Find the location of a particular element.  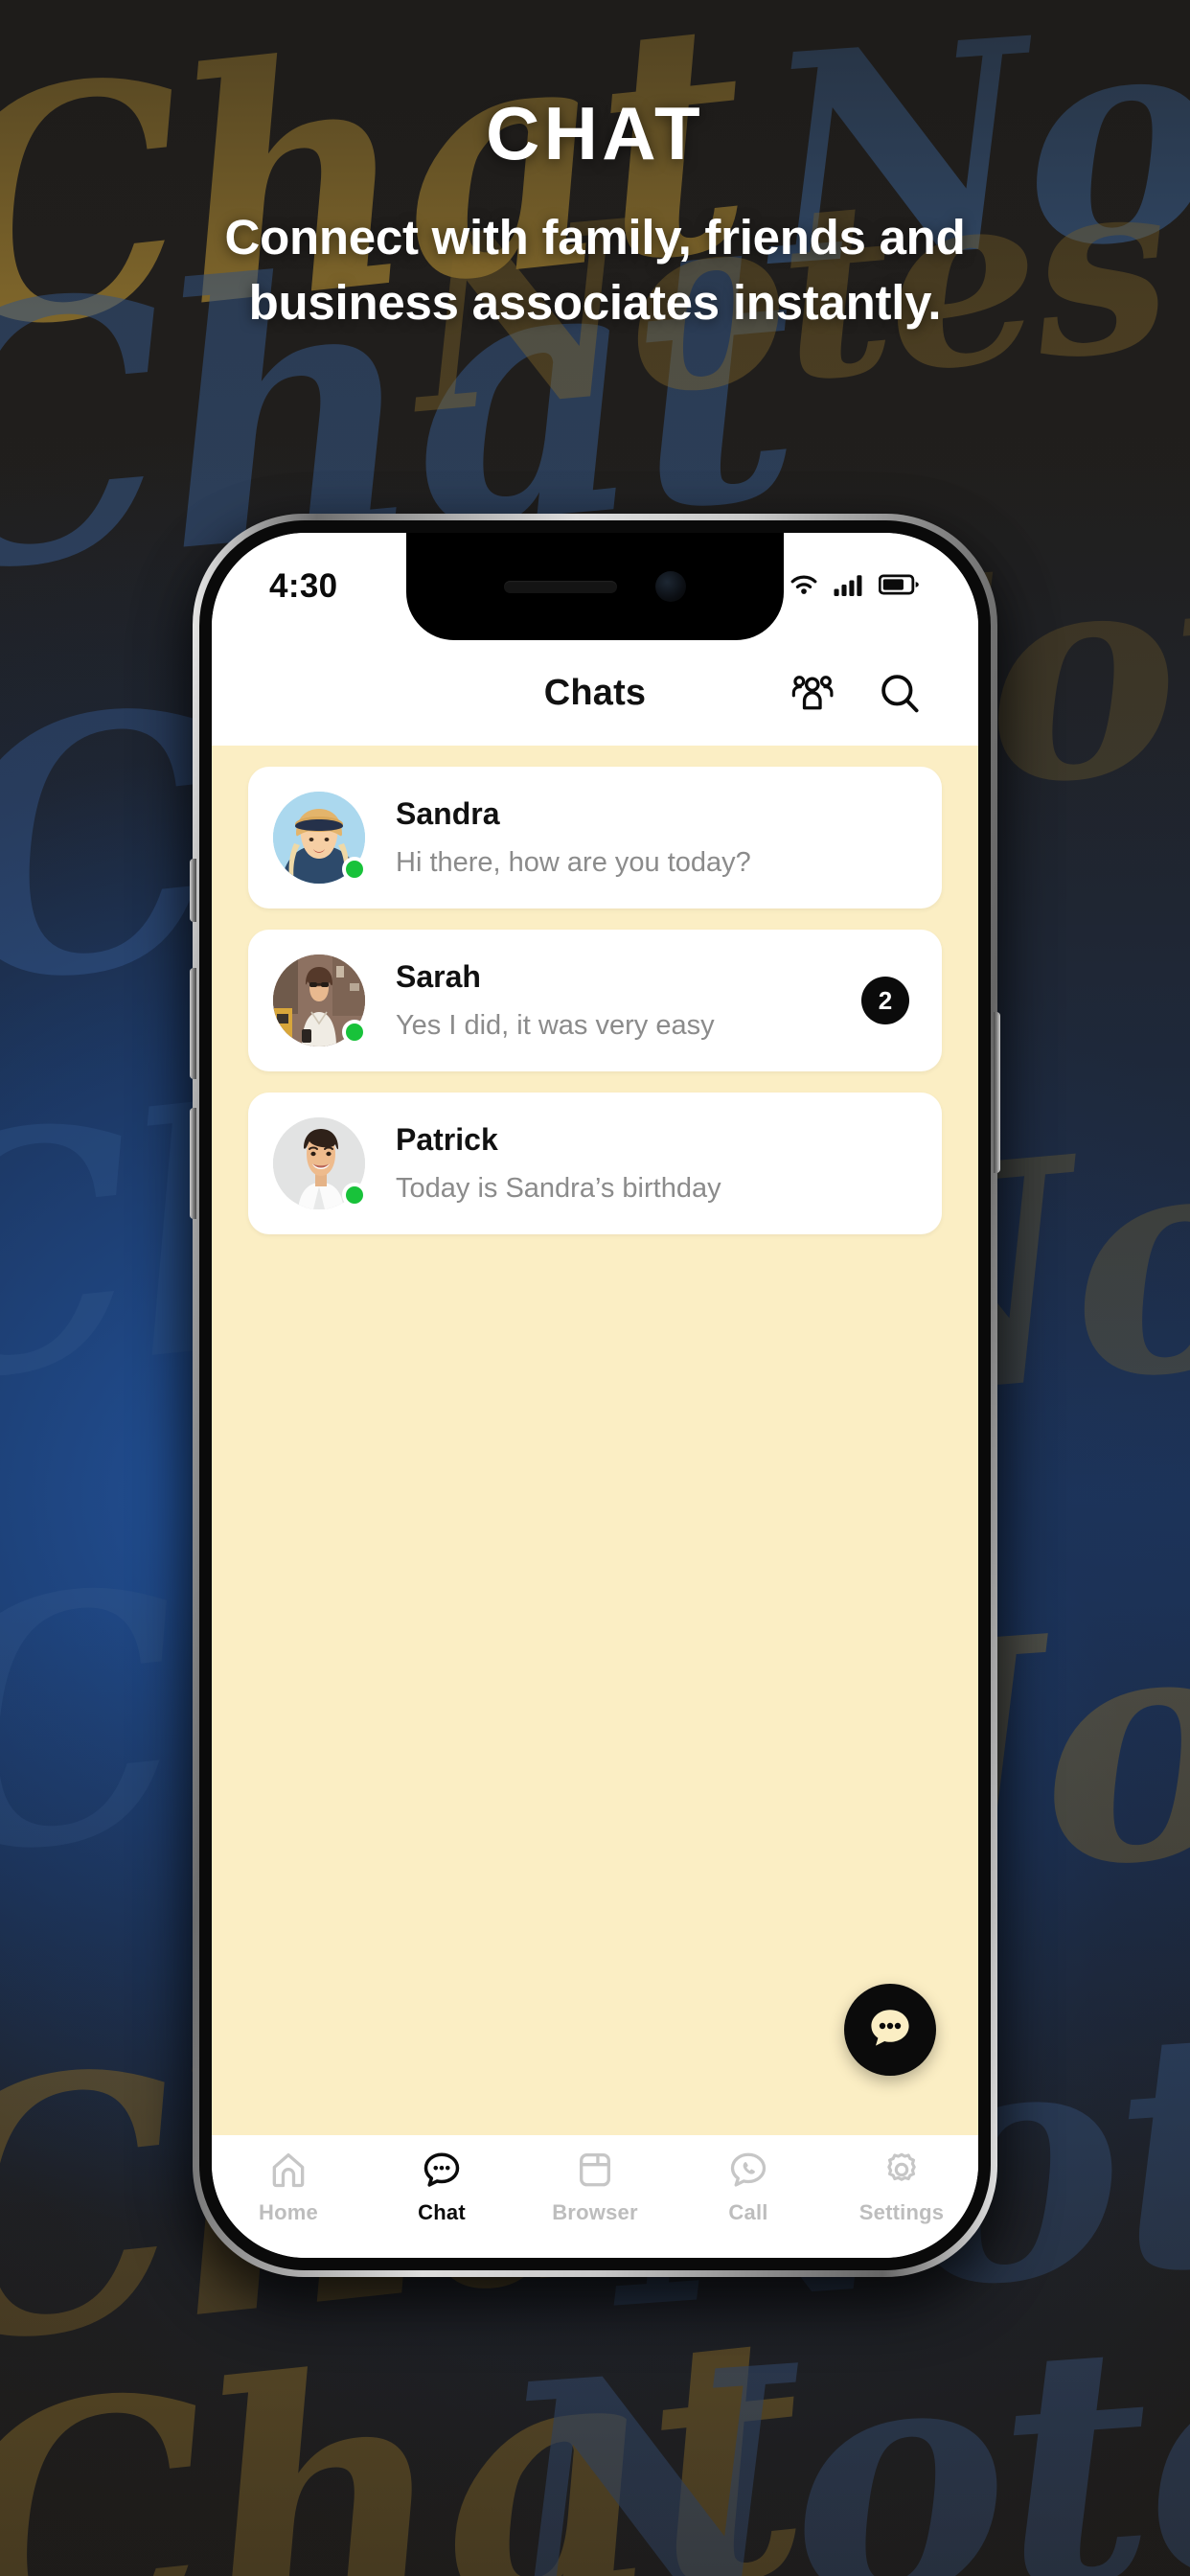

list-item: Patrick Today is Sandra’s birthday is located at coordinates (595, 1163).